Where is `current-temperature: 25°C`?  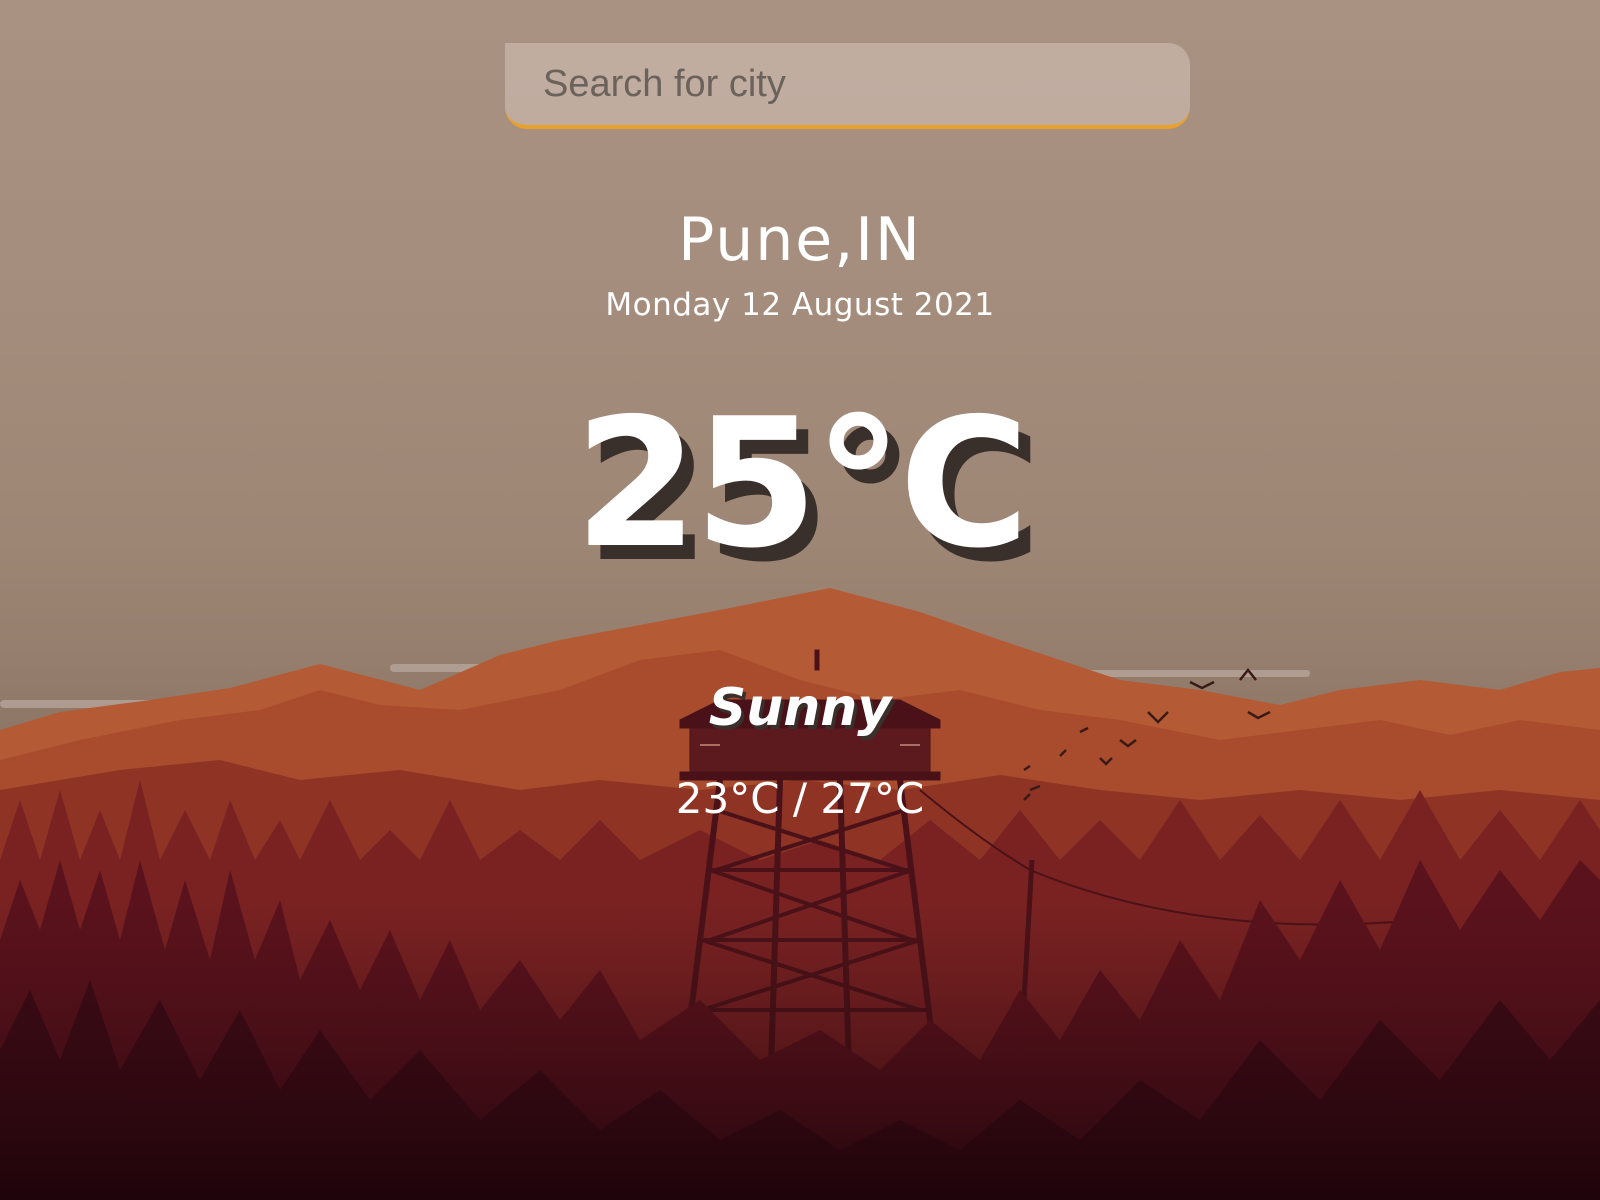 current-temperature: 25°C is located at coordinates (801, 483).